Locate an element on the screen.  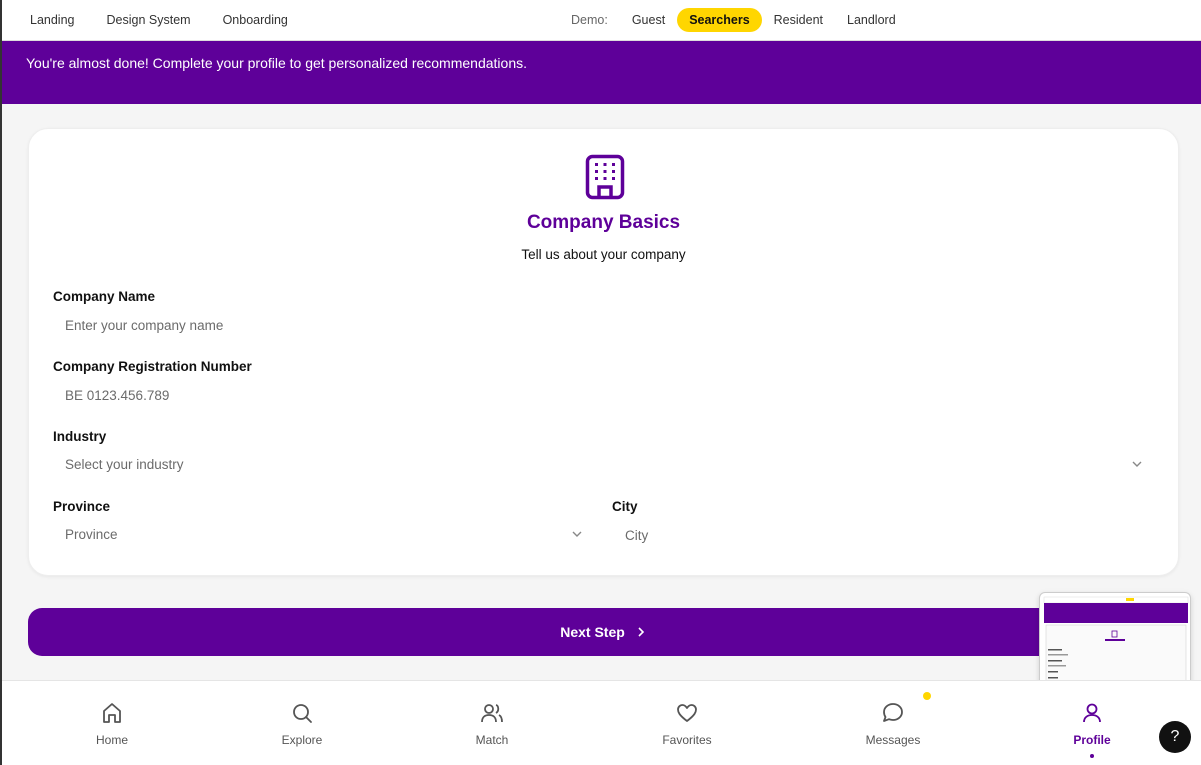
preview-image is located at coordinates (1116, 642).